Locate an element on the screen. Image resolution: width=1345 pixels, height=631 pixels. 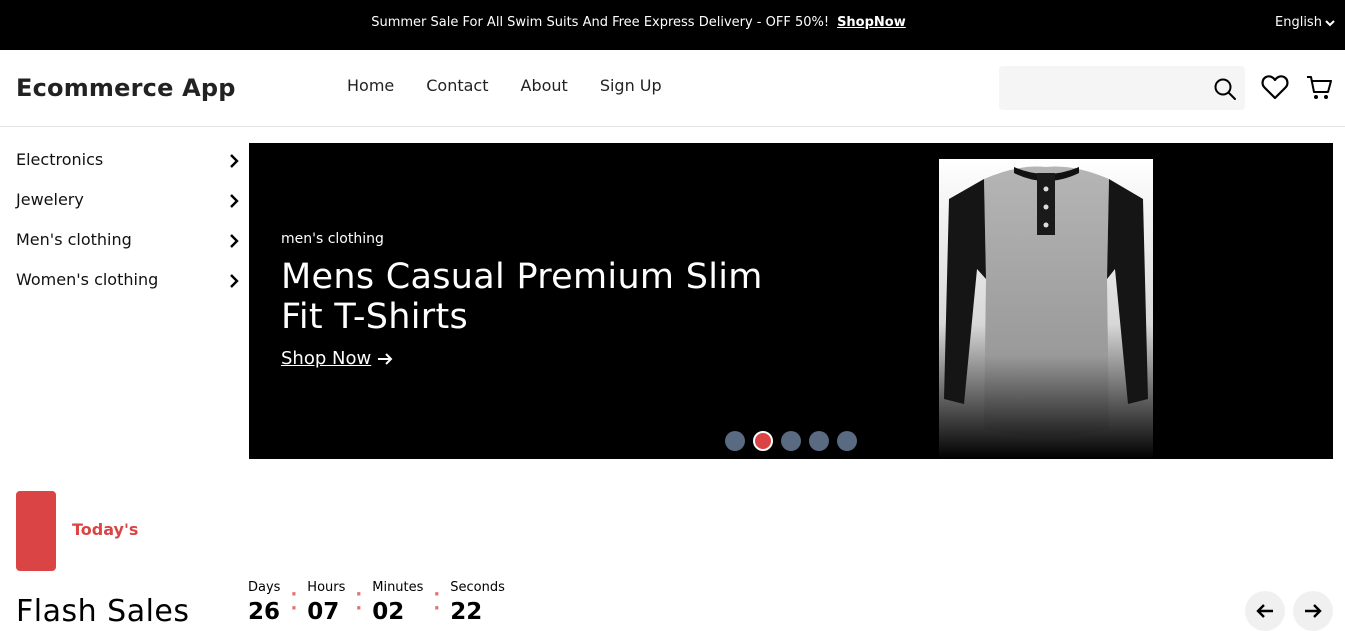
nav-home: Home is located at coordinates (370, 85).